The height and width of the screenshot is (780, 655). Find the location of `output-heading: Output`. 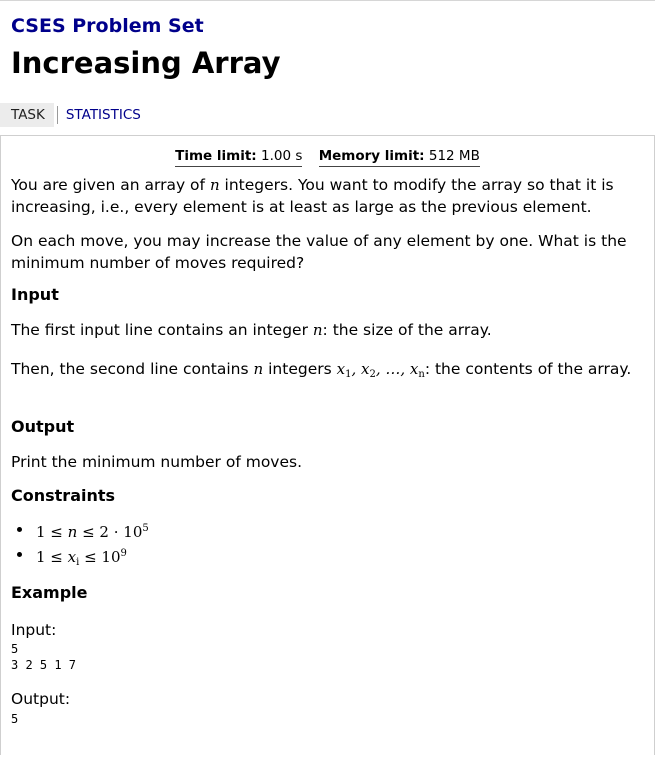

output-heading: Output is located at coordinates (43, 426).